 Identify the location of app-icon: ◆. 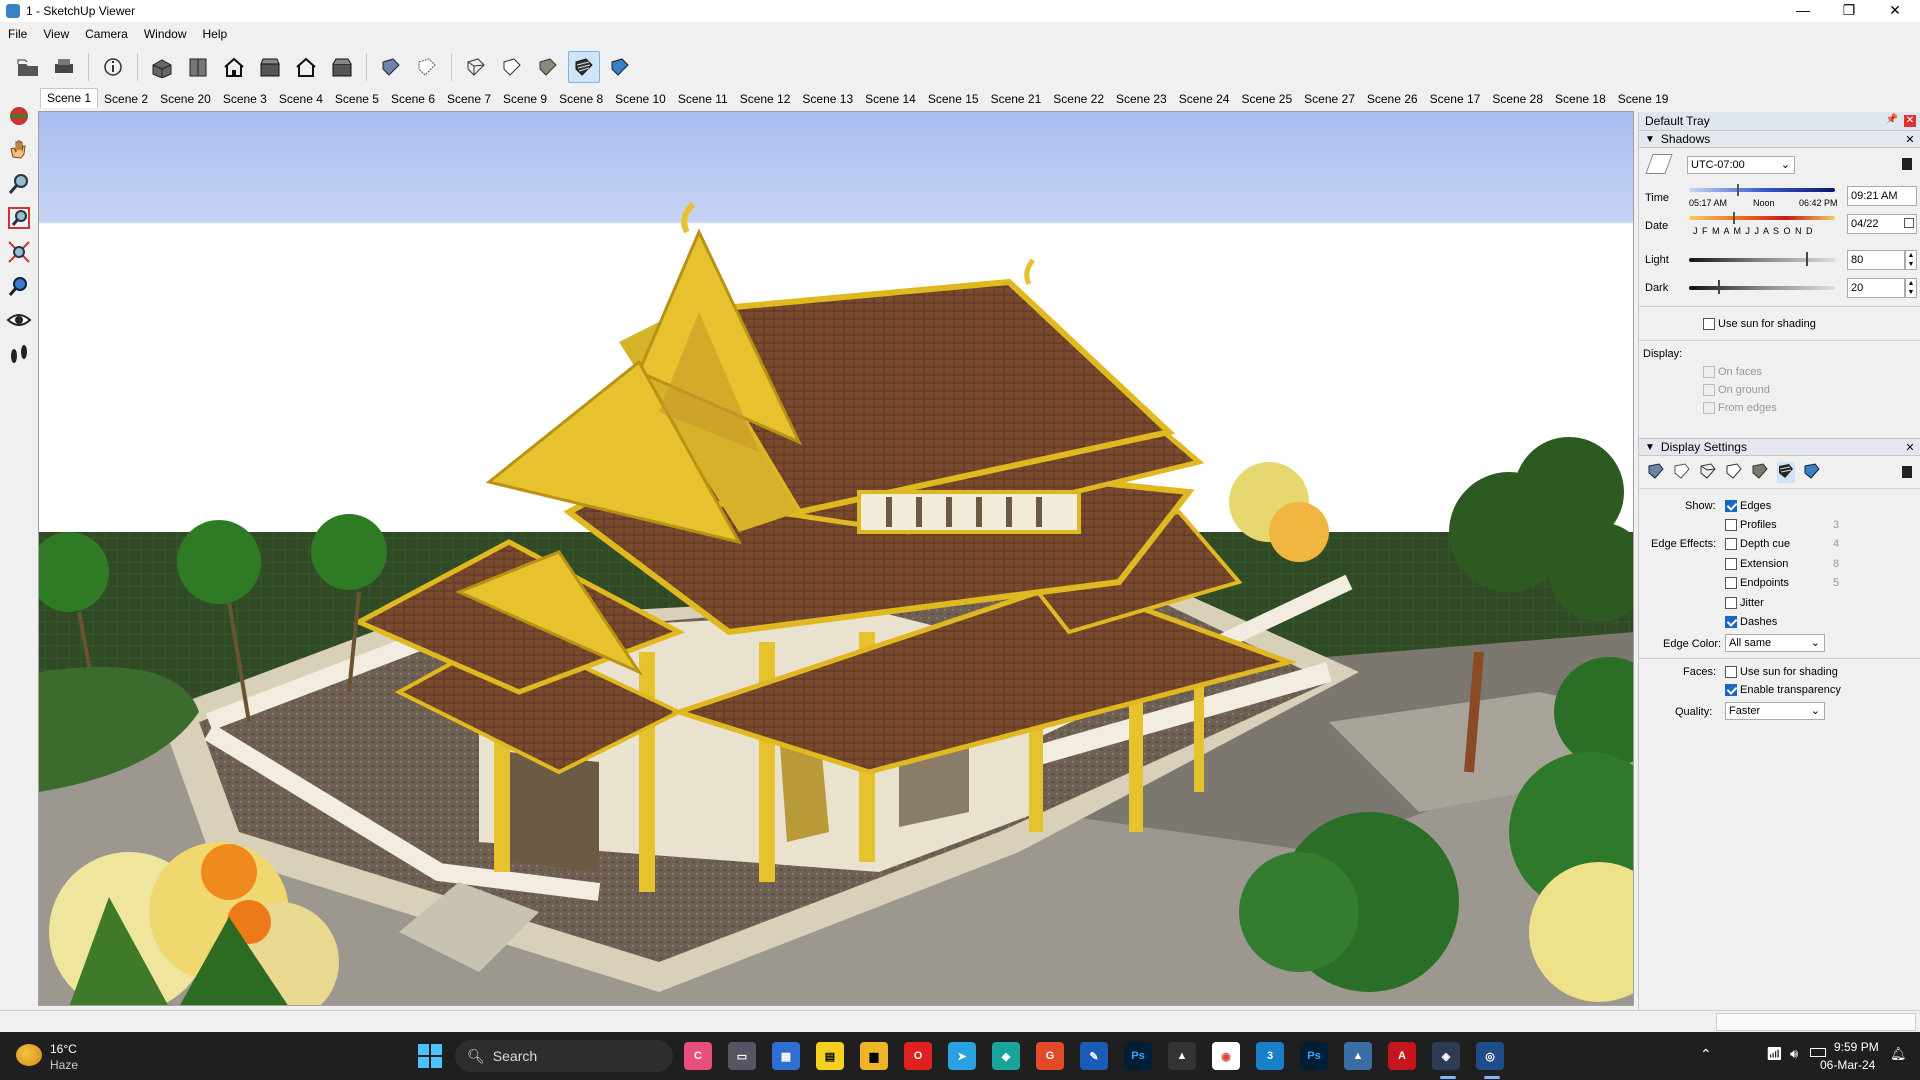
(1006, 1056).